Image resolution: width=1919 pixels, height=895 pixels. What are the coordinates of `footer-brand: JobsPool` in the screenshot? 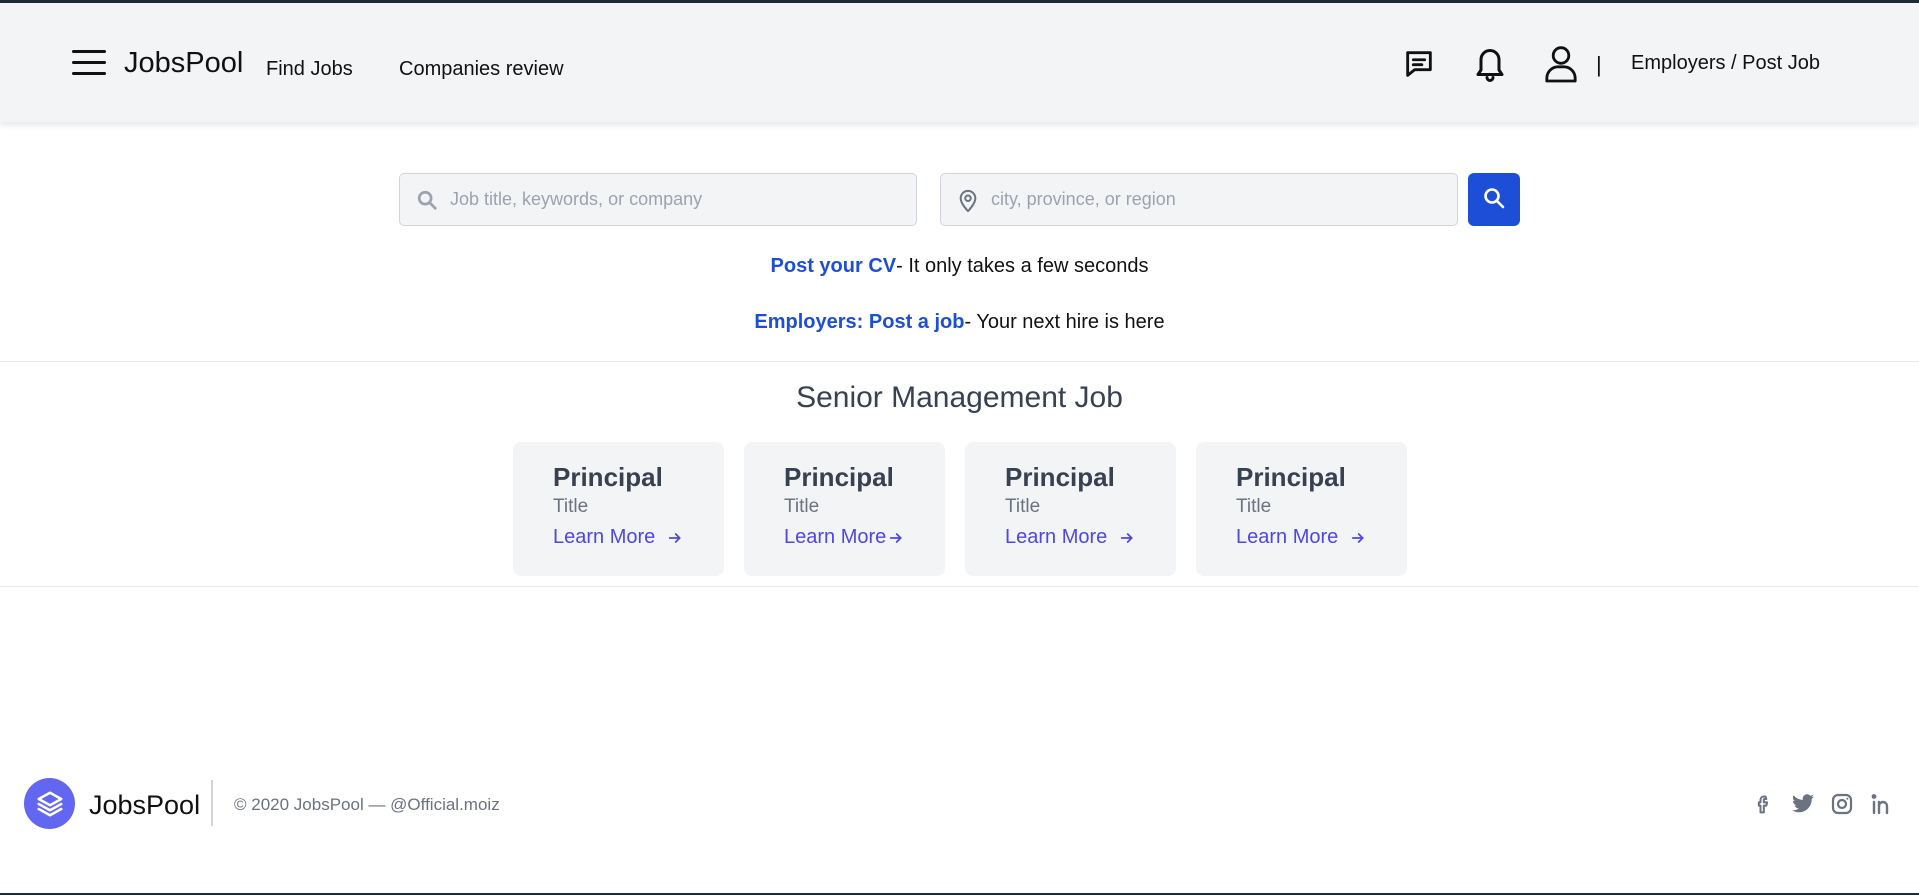 It's located at (144, 805).